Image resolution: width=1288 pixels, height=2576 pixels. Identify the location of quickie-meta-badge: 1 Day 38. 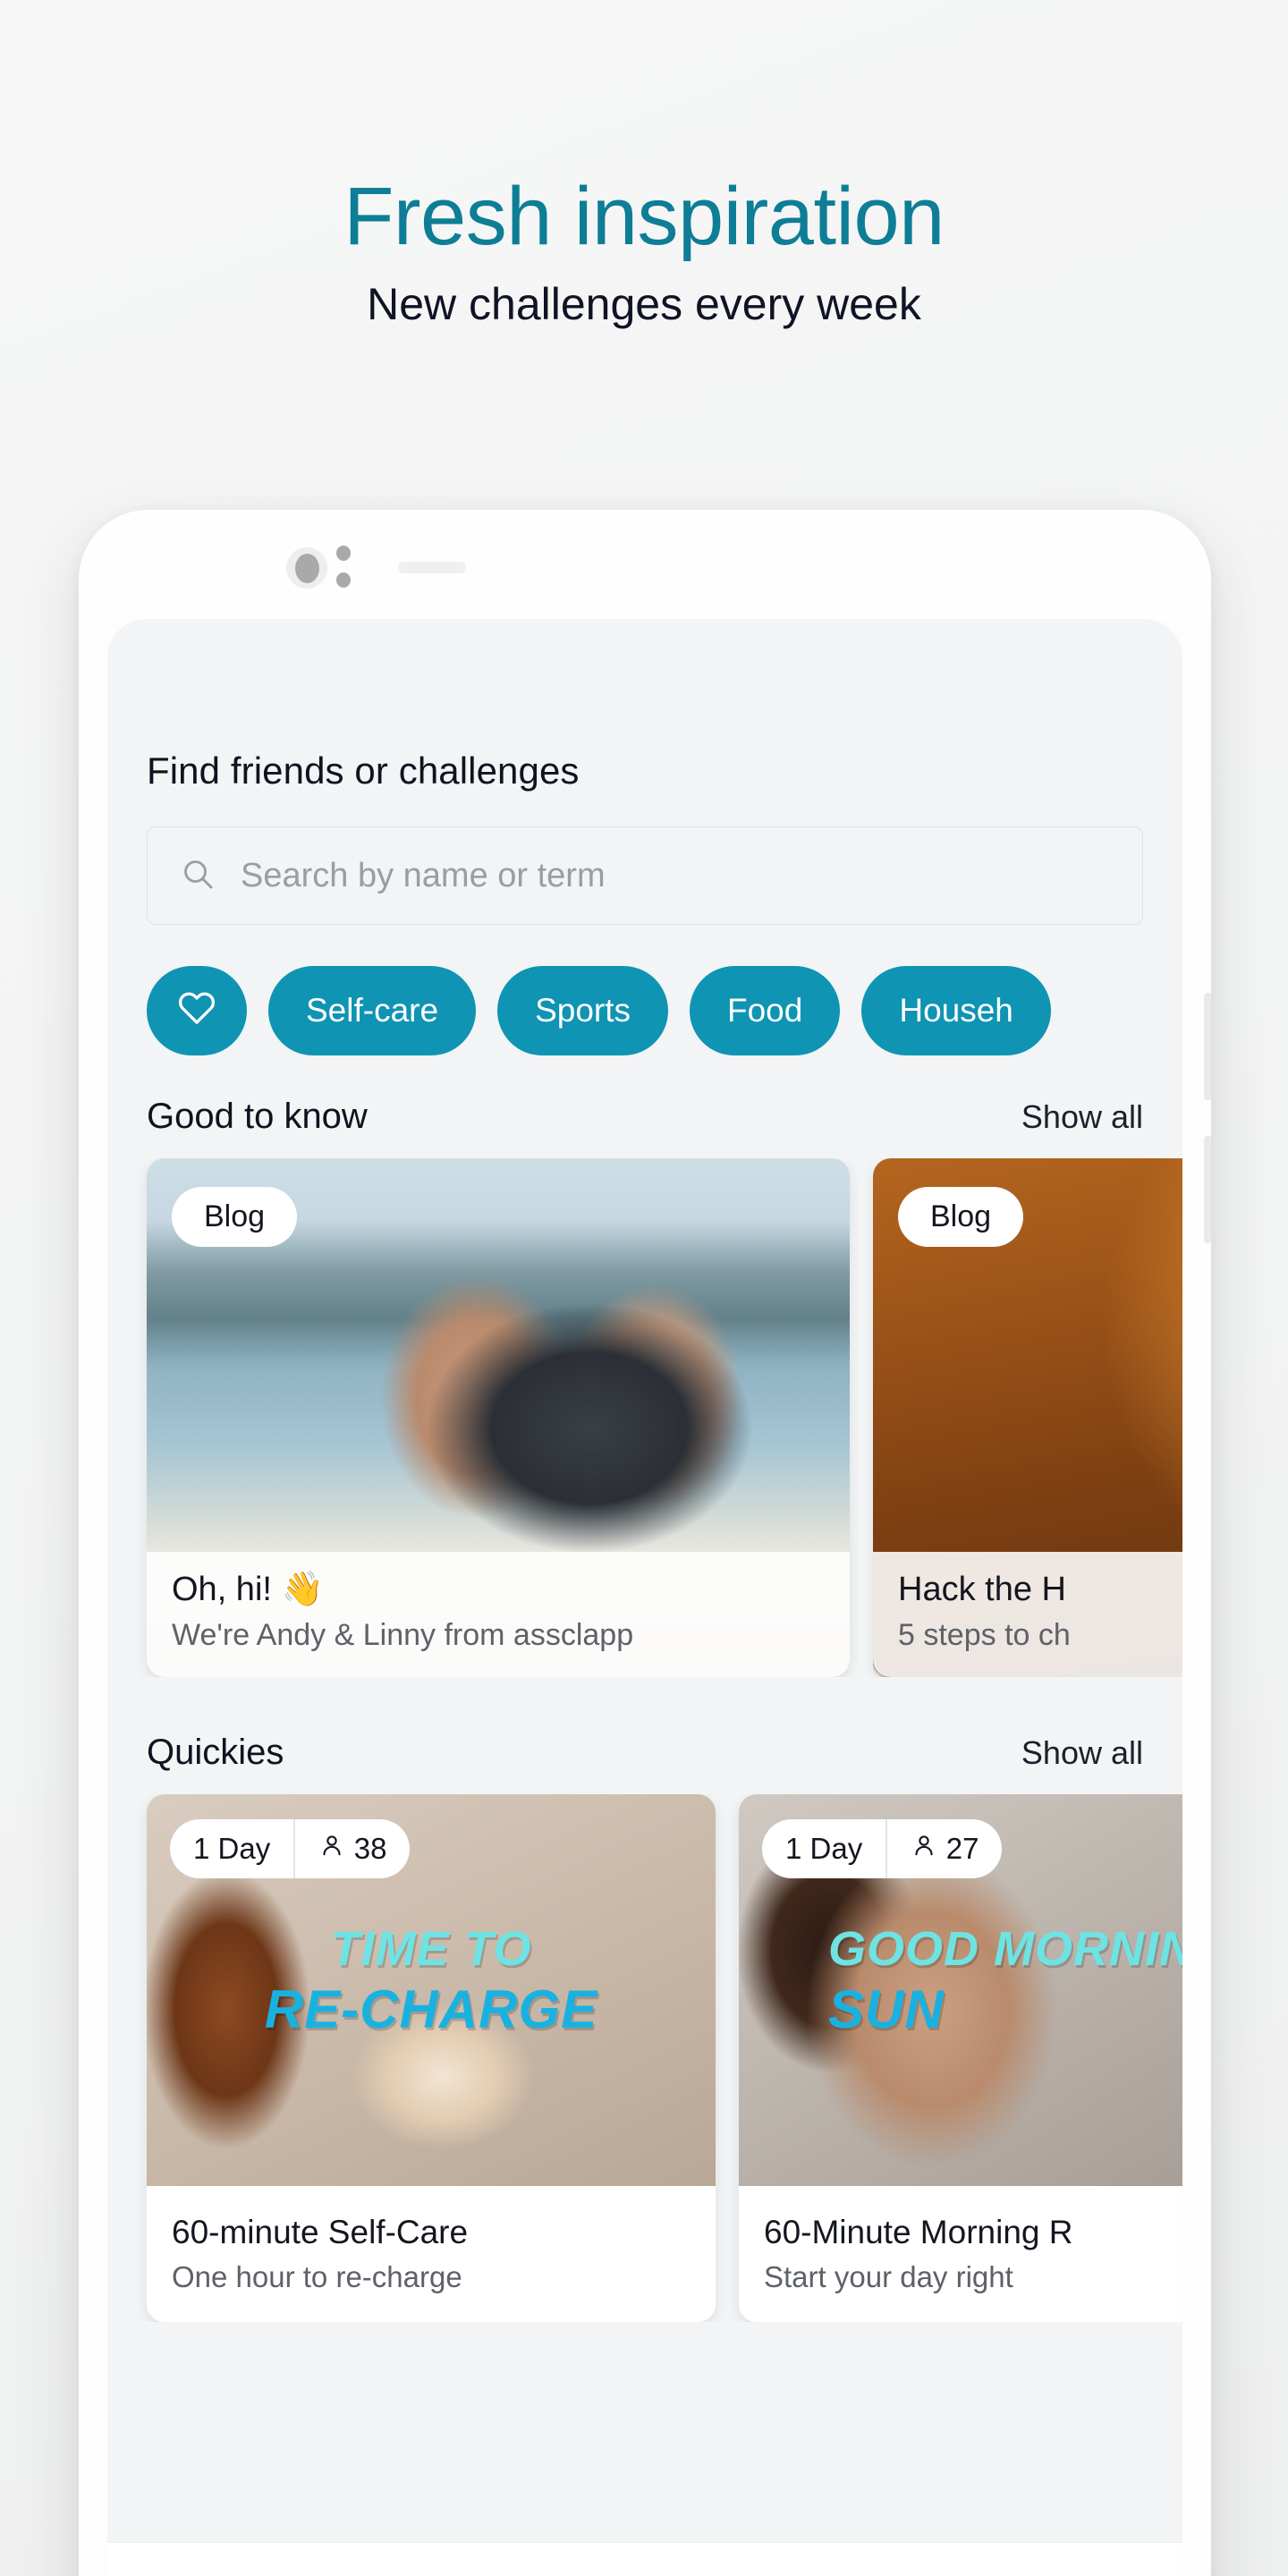
(290, 1848).